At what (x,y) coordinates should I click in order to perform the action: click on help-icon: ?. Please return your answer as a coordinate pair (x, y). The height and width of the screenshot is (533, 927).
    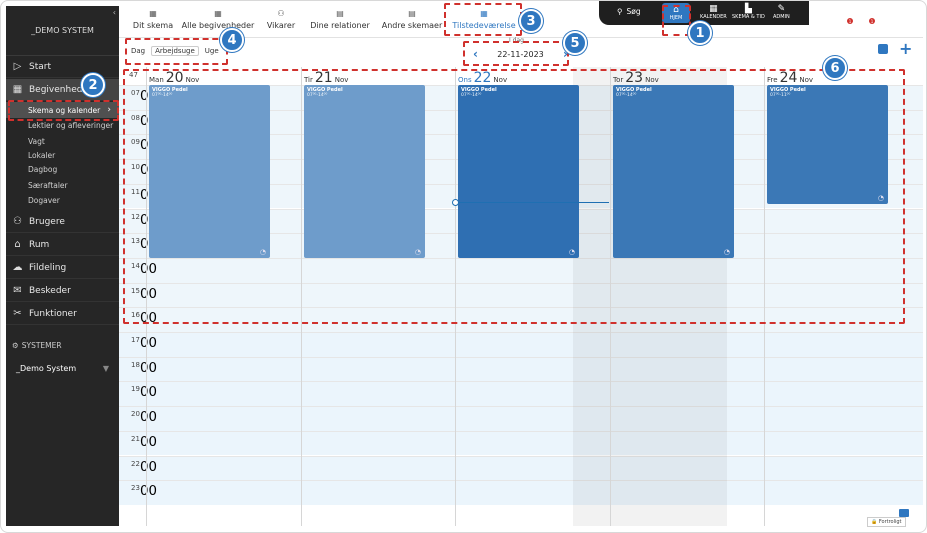
    Looking at the image, I should click on (883, 10).